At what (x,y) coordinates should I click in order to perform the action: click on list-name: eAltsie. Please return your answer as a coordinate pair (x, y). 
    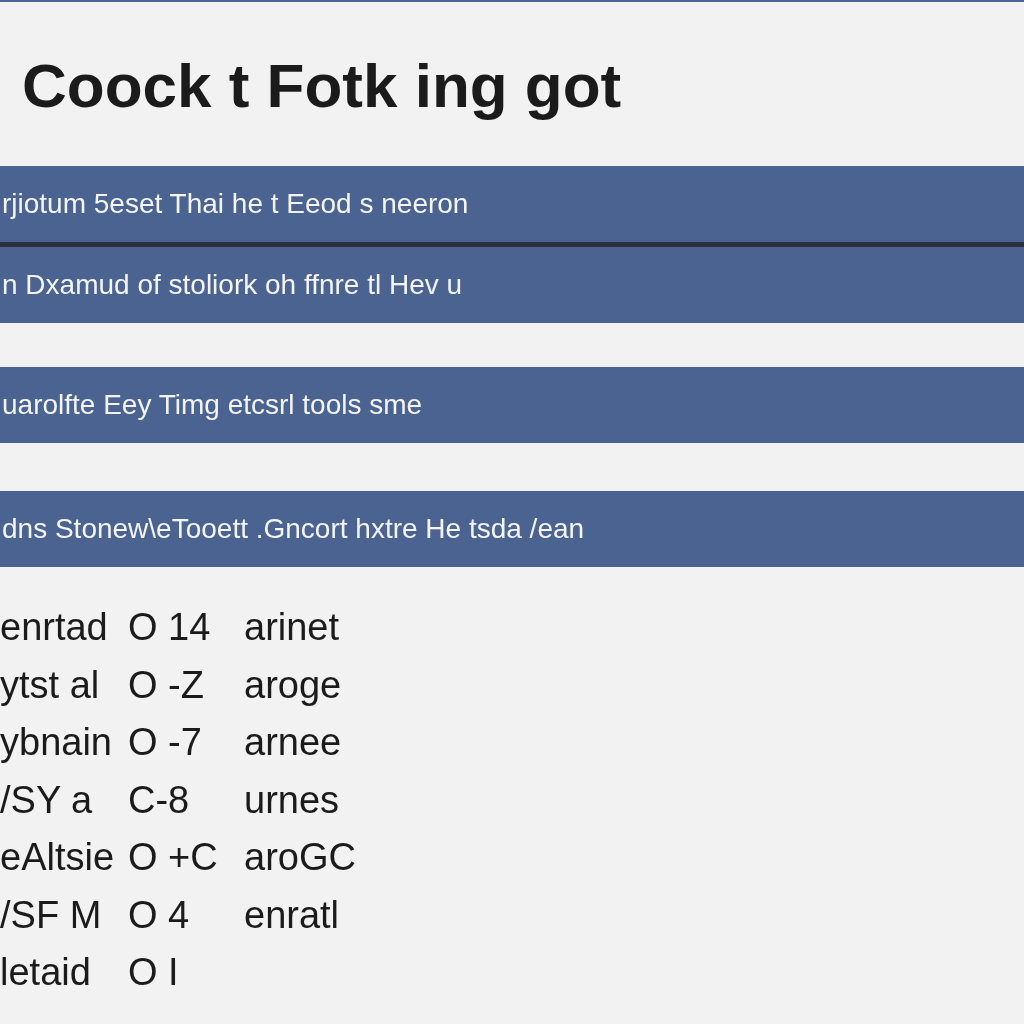
    Looking at the image, I should click on (58, 858).